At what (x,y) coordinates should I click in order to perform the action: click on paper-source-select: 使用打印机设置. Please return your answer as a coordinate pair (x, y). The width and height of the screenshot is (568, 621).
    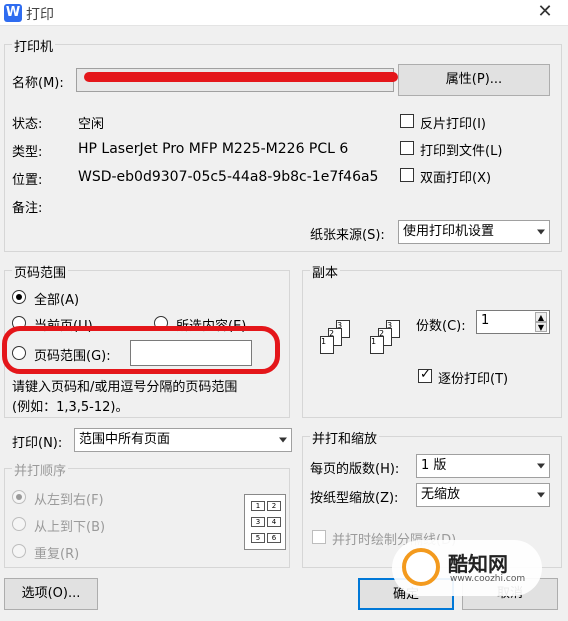
    Looking at the image, I should click on (474, 232).